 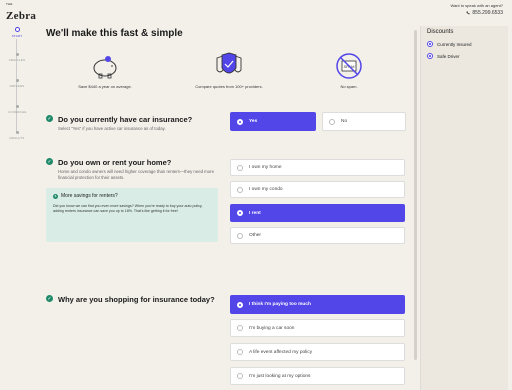 What do you see at coordinates (280, 304) in the screenshot?
I see `option-label: I think I'm paying too much` at bounding box center [280, 304].